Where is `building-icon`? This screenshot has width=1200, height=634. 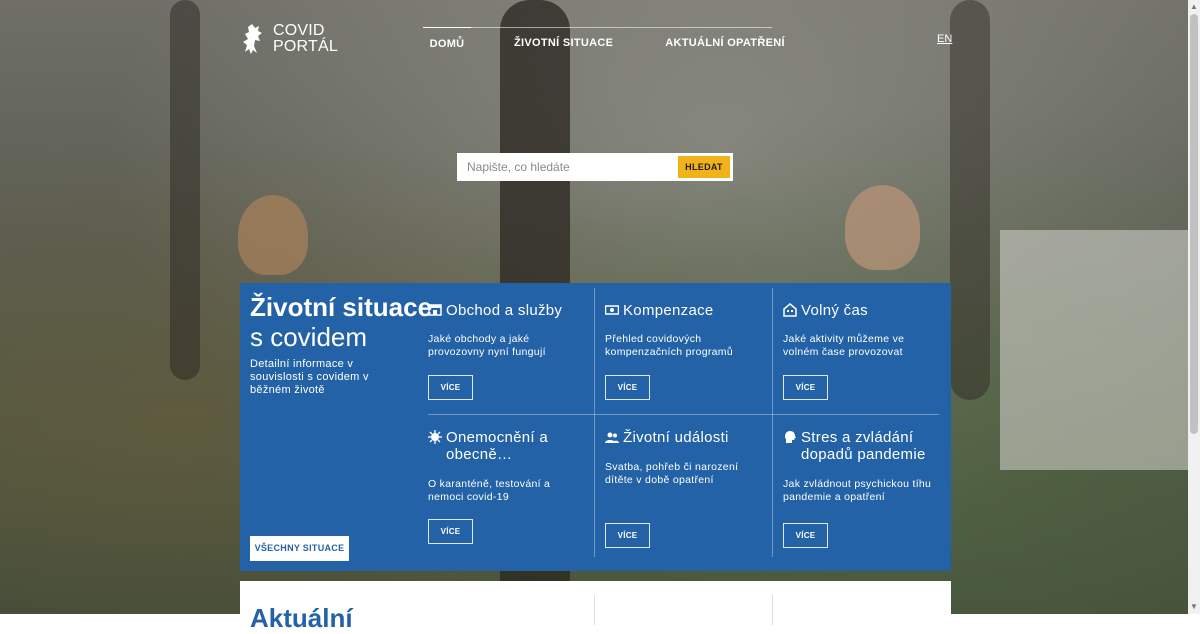
building-icon is located at coordinates (790, 310).